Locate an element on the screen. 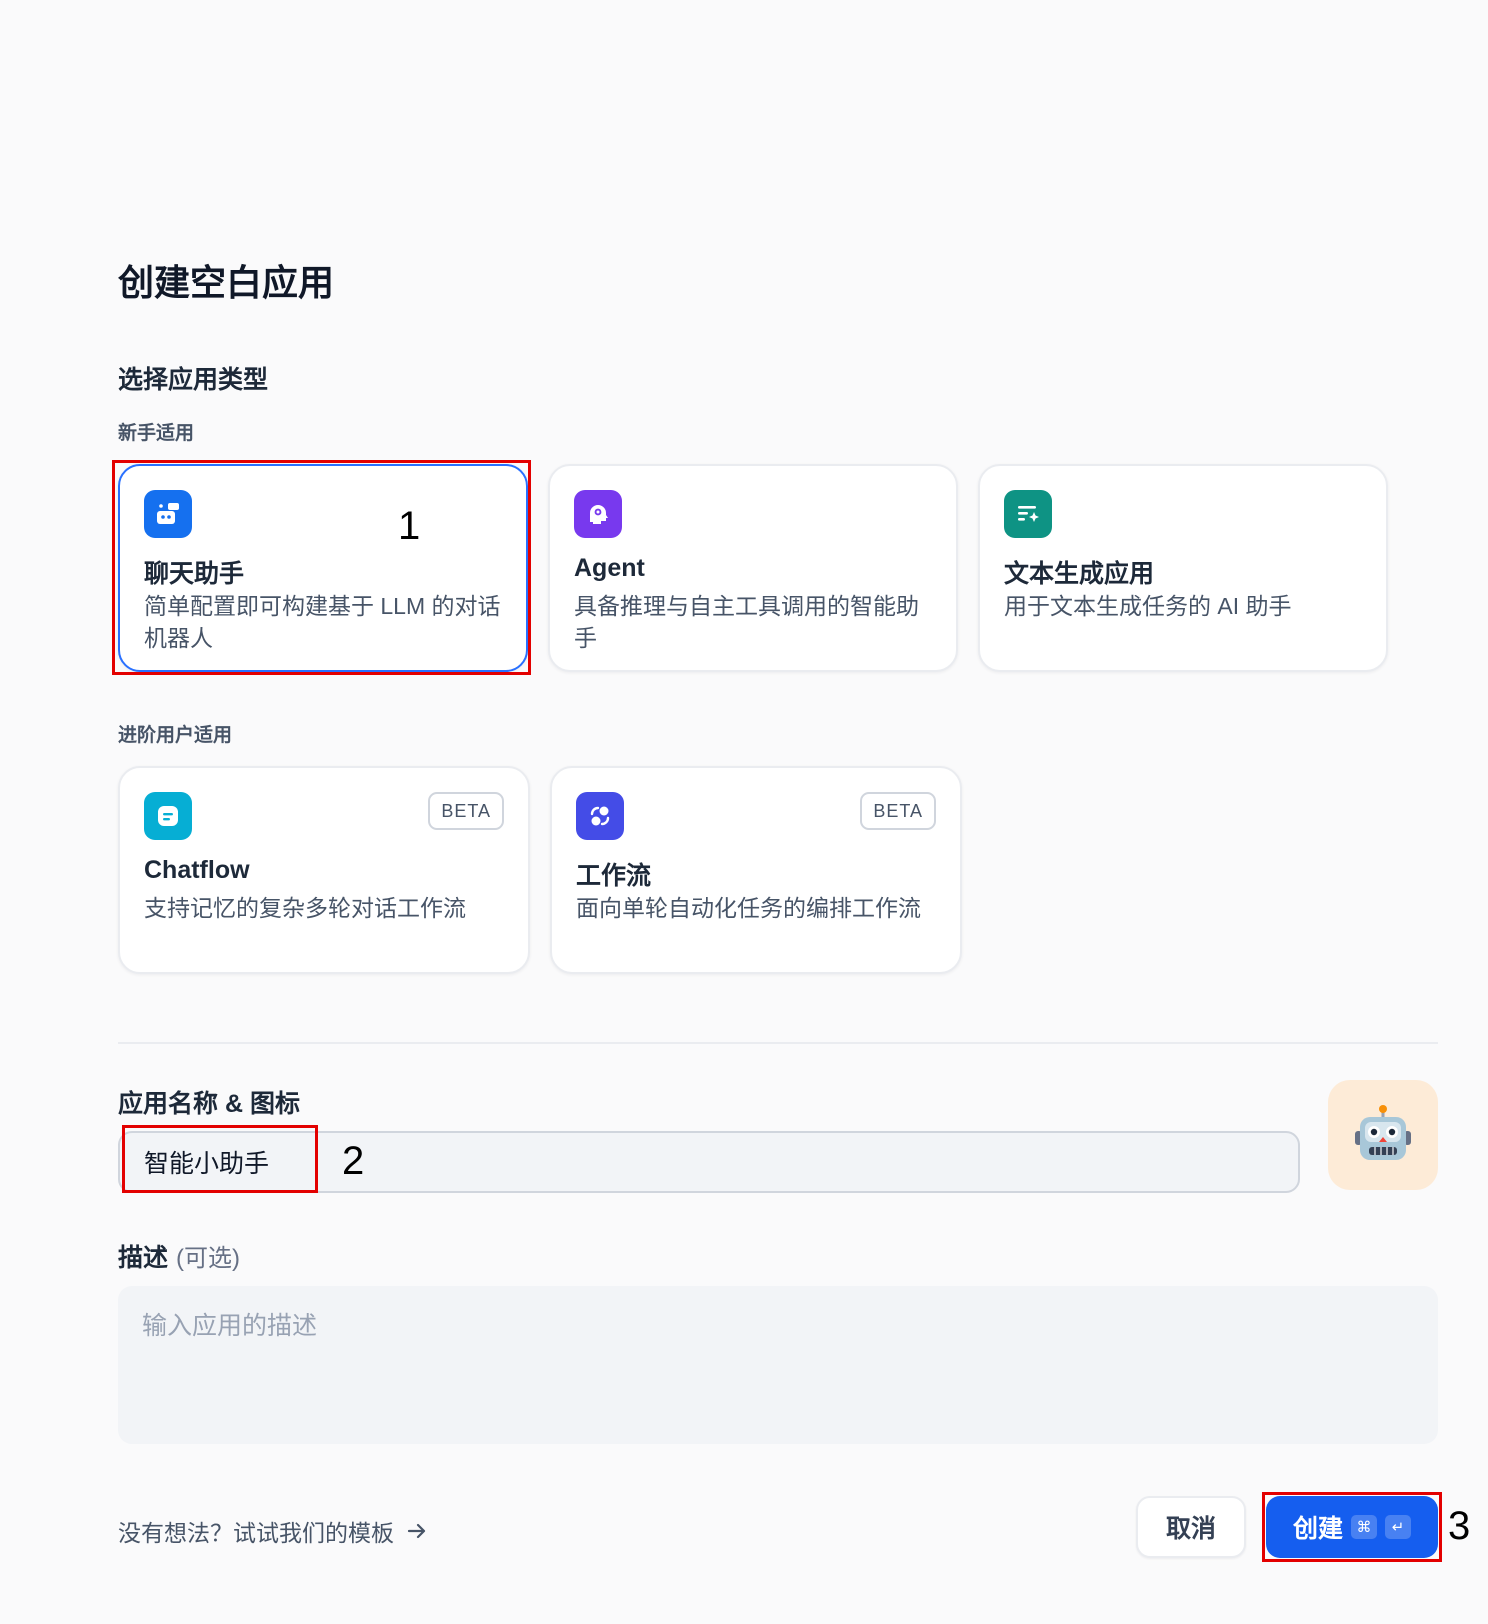 The image size is (1488, 1624). app-icon-picker is located at coordinates (1383, 1135).